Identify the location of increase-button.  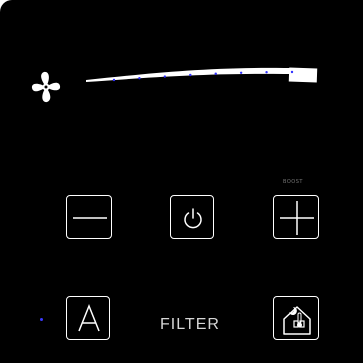
(296, 217).